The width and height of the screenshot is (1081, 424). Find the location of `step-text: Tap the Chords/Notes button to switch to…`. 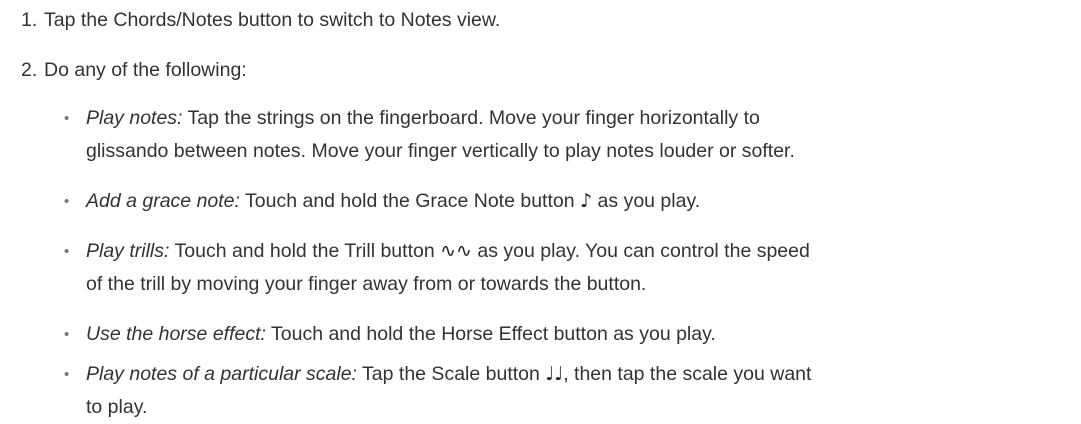

step-text: Tap the Chords/Notes button to switch to… is located at coordinates (272, 20).